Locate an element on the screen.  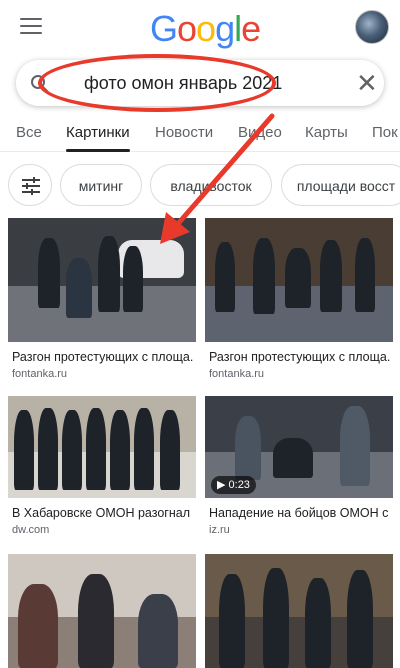
result-thumbnail: ▶ 0:23 is located at coordinates (299, 447).